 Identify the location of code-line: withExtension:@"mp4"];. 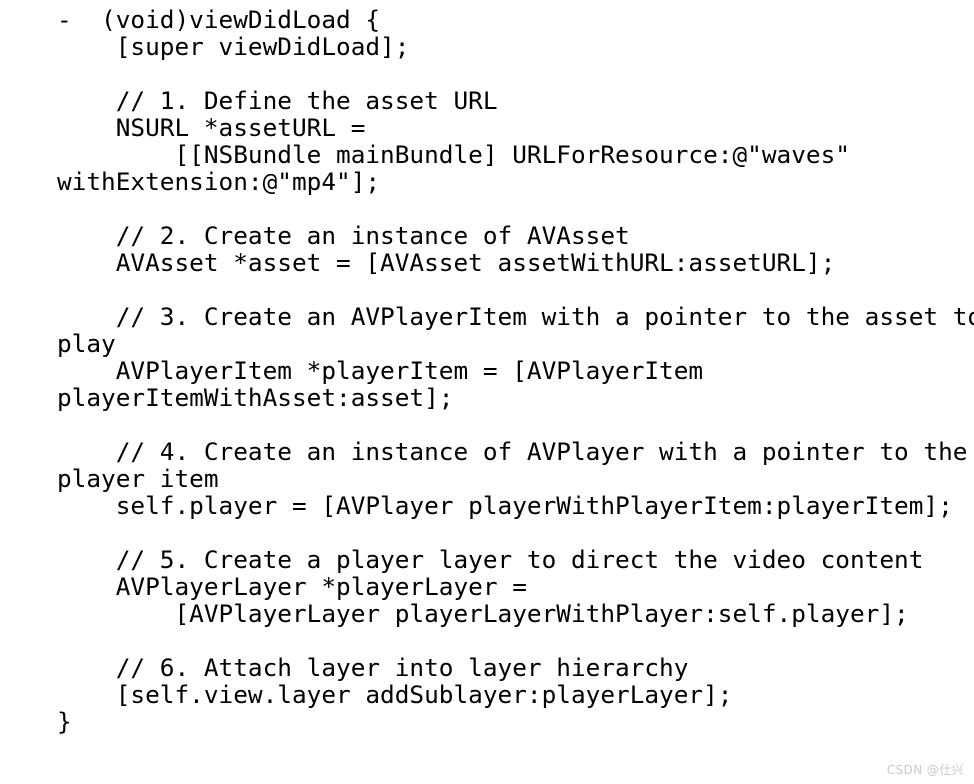
(219, 181).